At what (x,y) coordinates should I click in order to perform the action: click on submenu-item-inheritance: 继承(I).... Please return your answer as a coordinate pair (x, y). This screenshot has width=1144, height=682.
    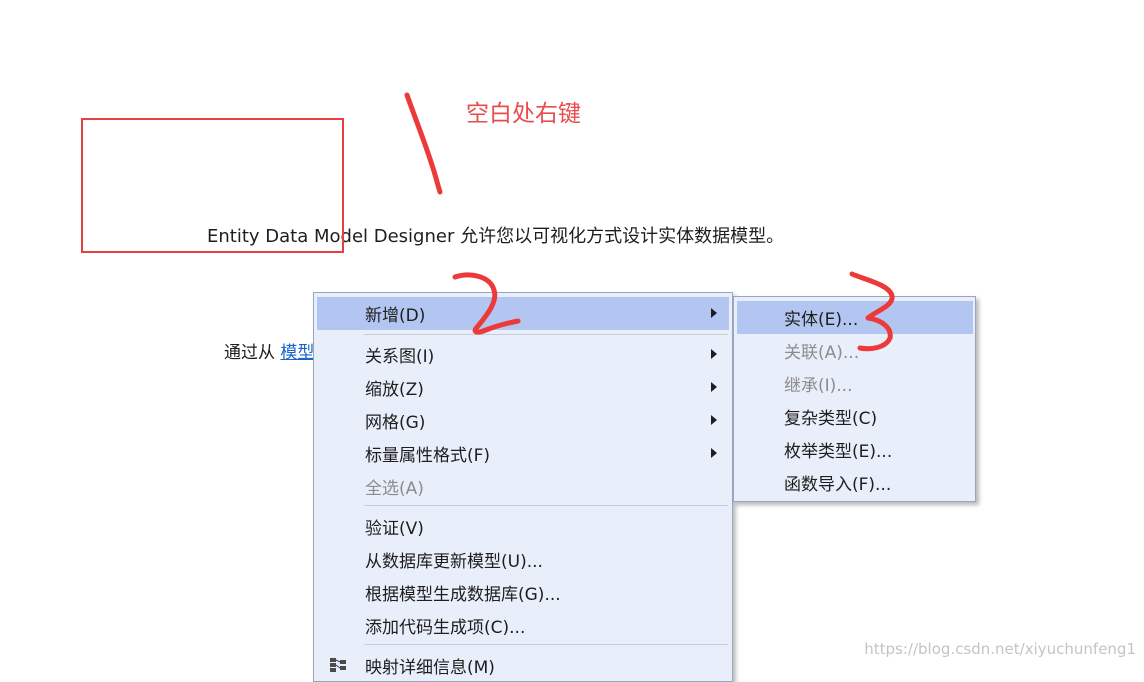
    Looking at the image, I should click on (855, 383).